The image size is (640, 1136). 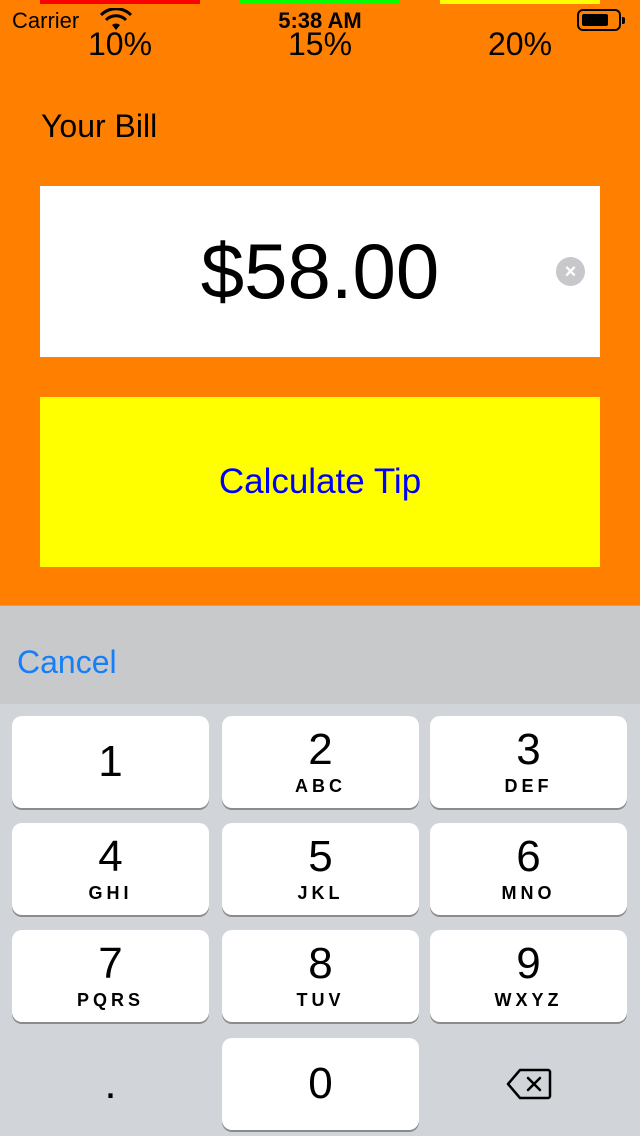 I want to click on delete-key, so click(x=528, y=1084).